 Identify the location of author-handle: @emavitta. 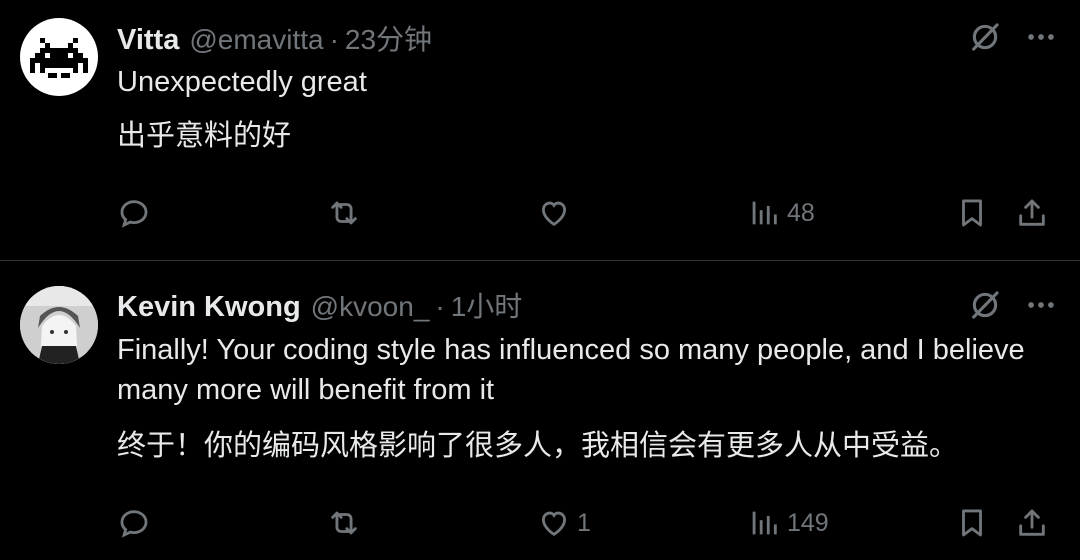
(256, 40).